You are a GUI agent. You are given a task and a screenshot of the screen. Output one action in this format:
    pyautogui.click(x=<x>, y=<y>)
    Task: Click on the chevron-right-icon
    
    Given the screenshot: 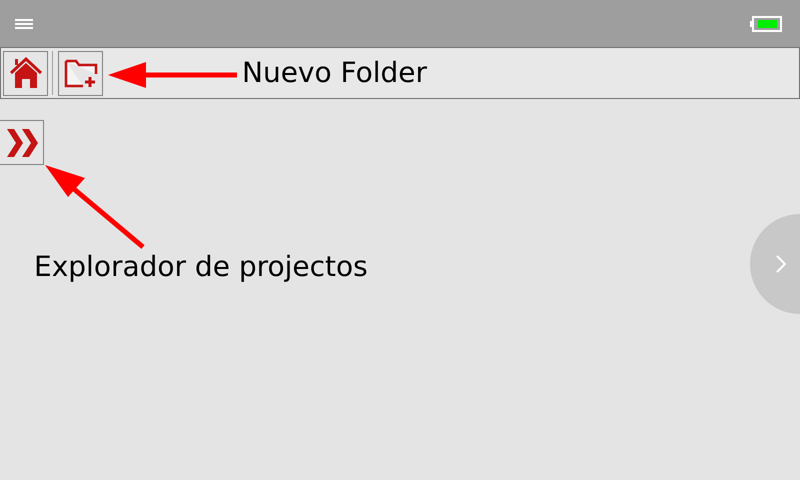 What is the action you would take?
    pyautogui.click(x=781, y=264)
    